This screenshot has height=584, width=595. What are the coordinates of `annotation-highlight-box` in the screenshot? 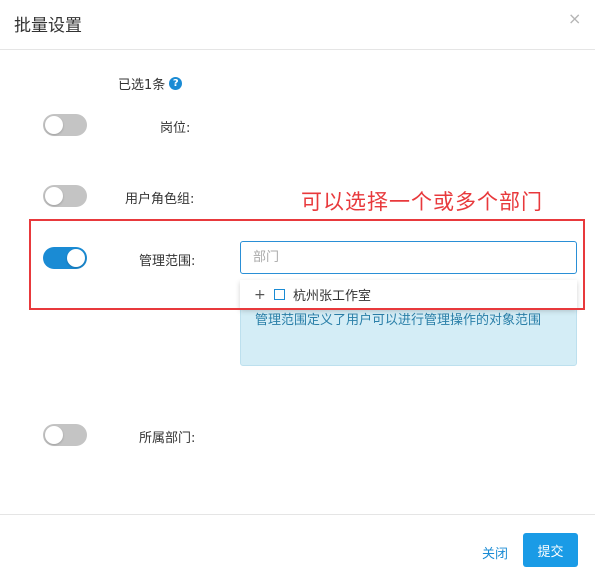 It's located at (307, 264).